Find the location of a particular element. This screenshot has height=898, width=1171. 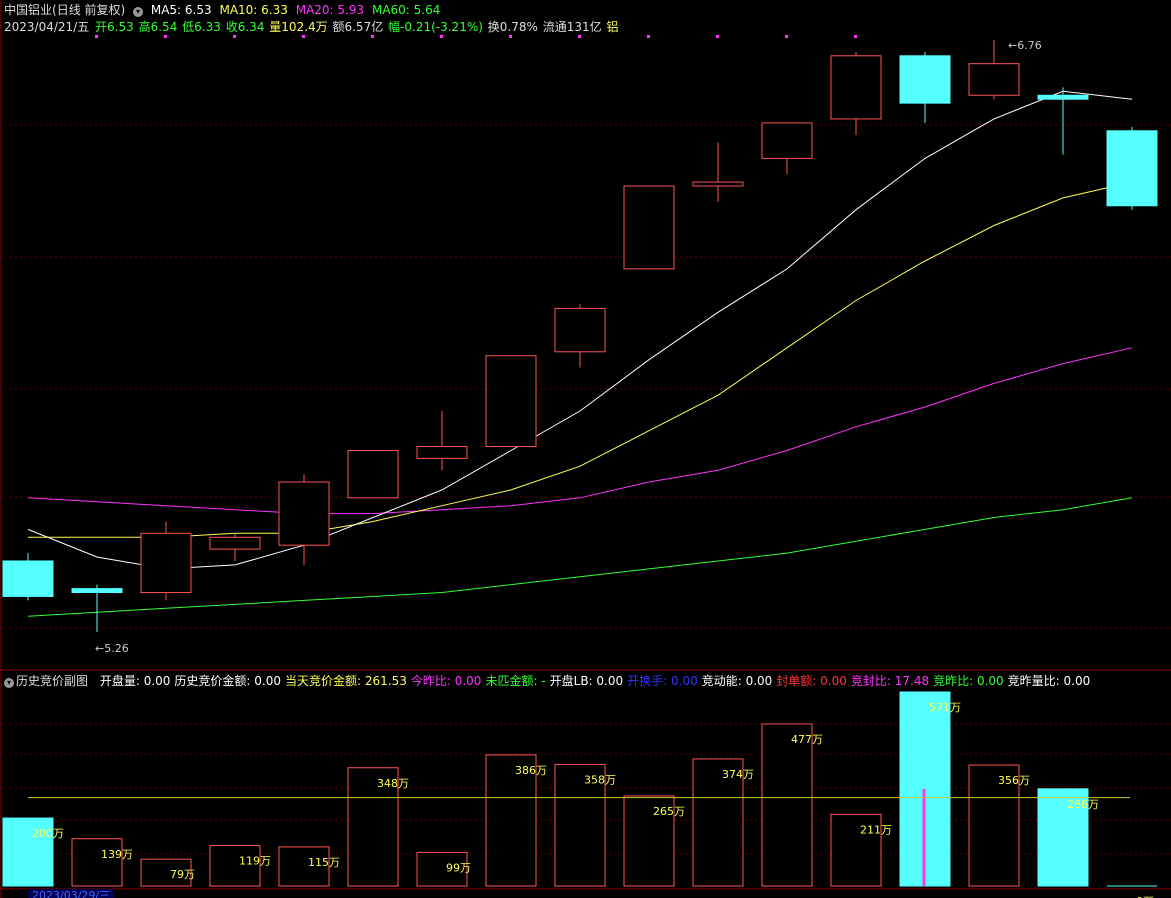

auction-bar-label: 211万 is located at coordinates (876, 829).